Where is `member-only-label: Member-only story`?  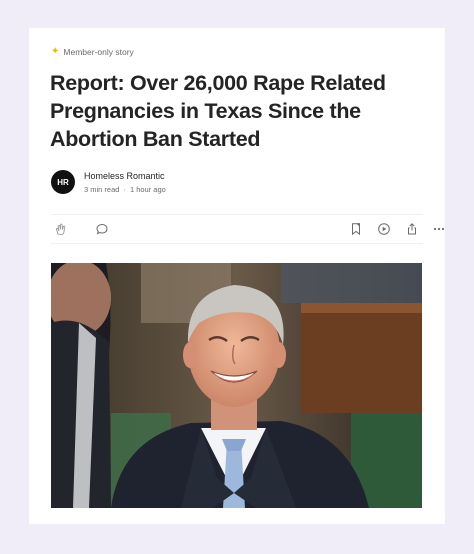 member-only-label: Member-only story is located at coordinates (98, 52).